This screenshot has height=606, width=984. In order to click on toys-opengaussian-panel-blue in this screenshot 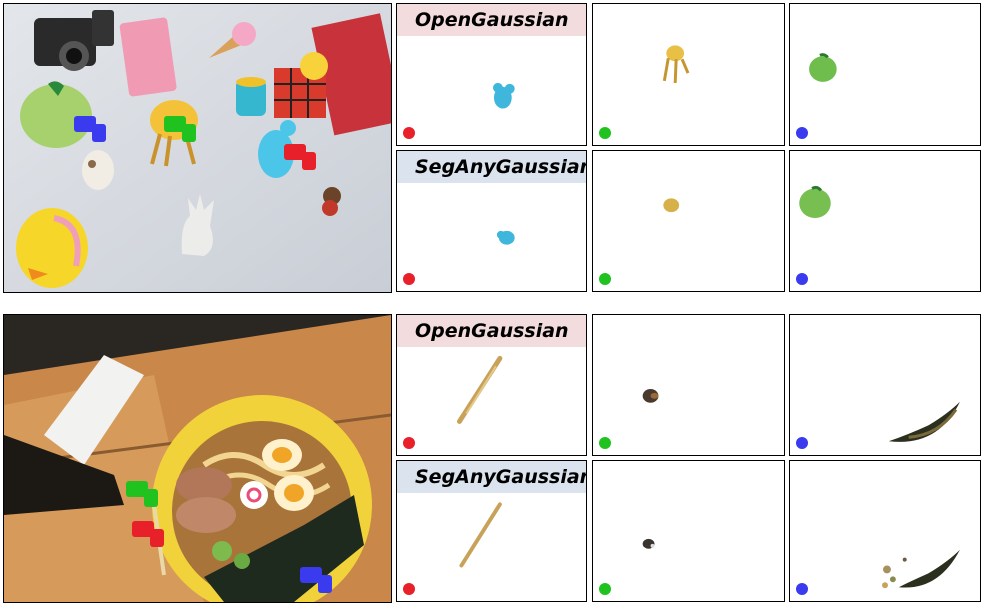, I will do `click(885, 74)`.